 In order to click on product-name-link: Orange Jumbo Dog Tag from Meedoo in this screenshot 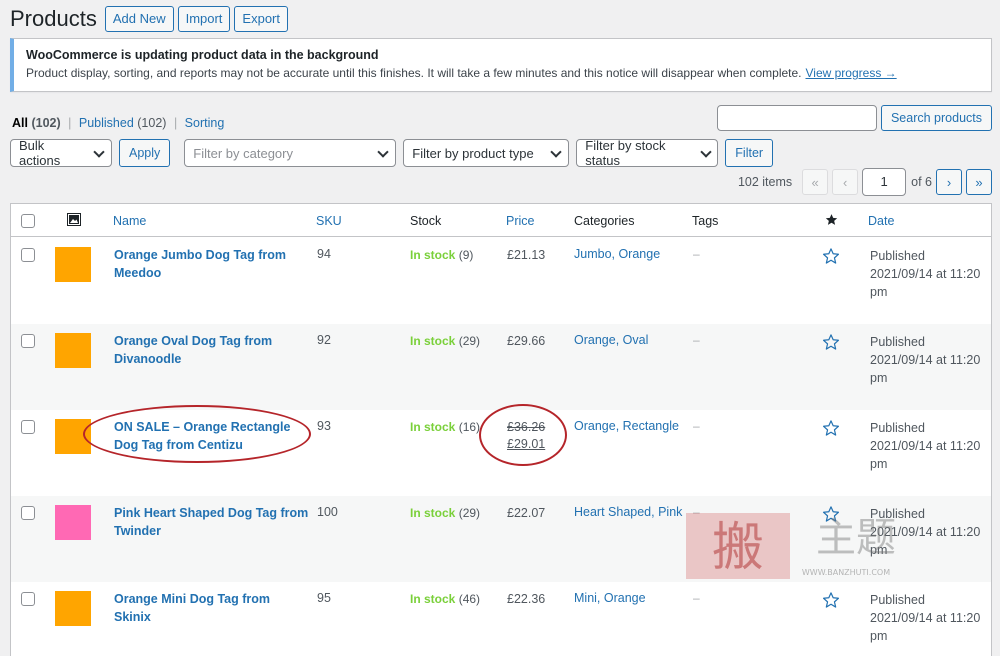, I will do `click(211, 264)`.